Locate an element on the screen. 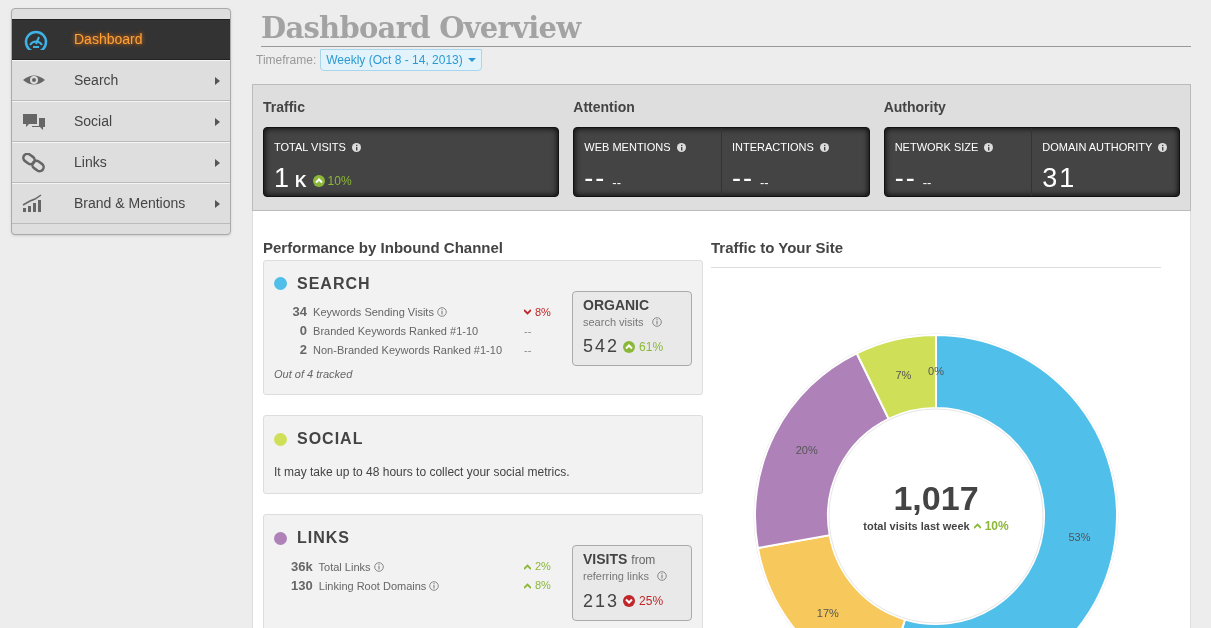 The image size is (1211, 628). footnote: Out of 4 tracked is located at coordinates (314, 374).